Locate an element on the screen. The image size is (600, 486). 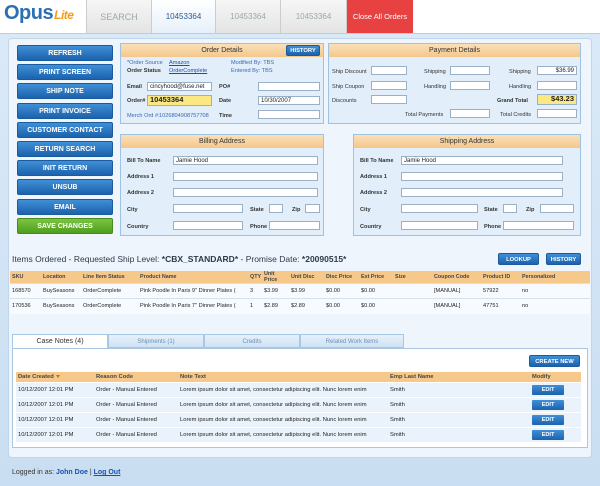
save-changes-button: SAVE CHANGES is located at coordinates (65, 225).